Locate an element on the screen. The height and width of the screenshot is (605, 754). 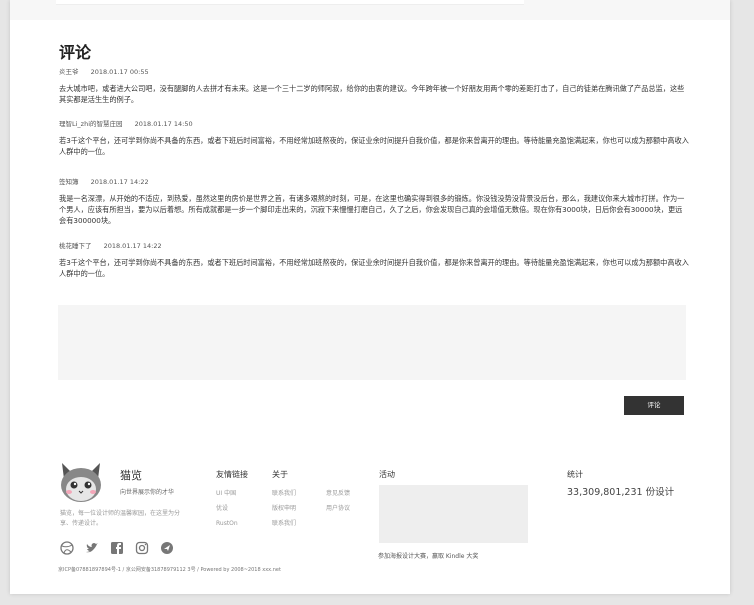
brand-name: 猫览 is located at coordinates (131, 475).